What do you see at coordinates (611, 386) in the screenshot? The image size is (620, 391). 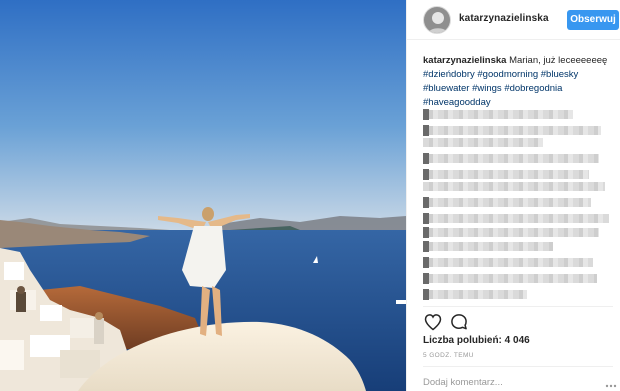 I see `more-dots-icon-graphic` at bounding box center [611, 386].